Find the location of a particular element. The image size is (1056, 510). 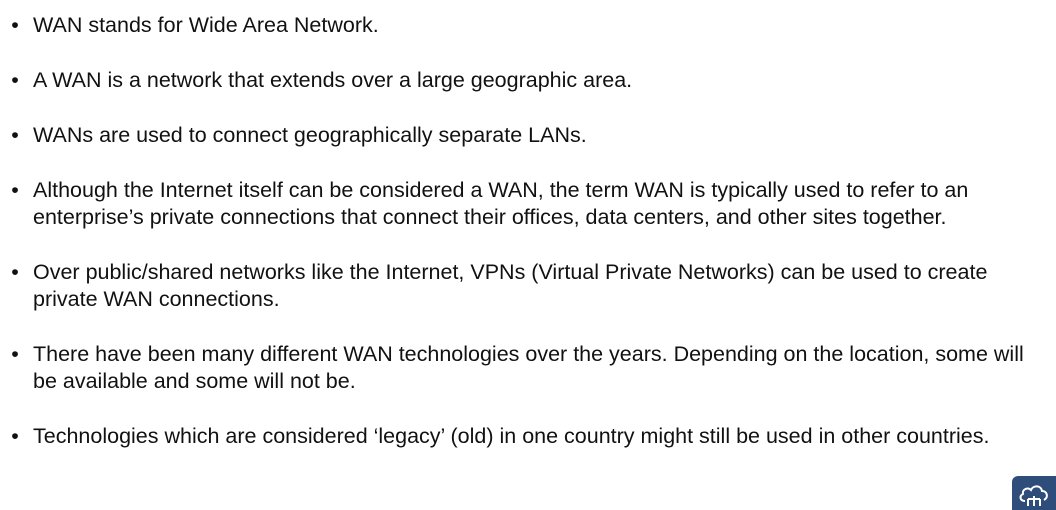

bullet-text: WAN stands for Wide Area Network. is located at coordinates (206, 25).